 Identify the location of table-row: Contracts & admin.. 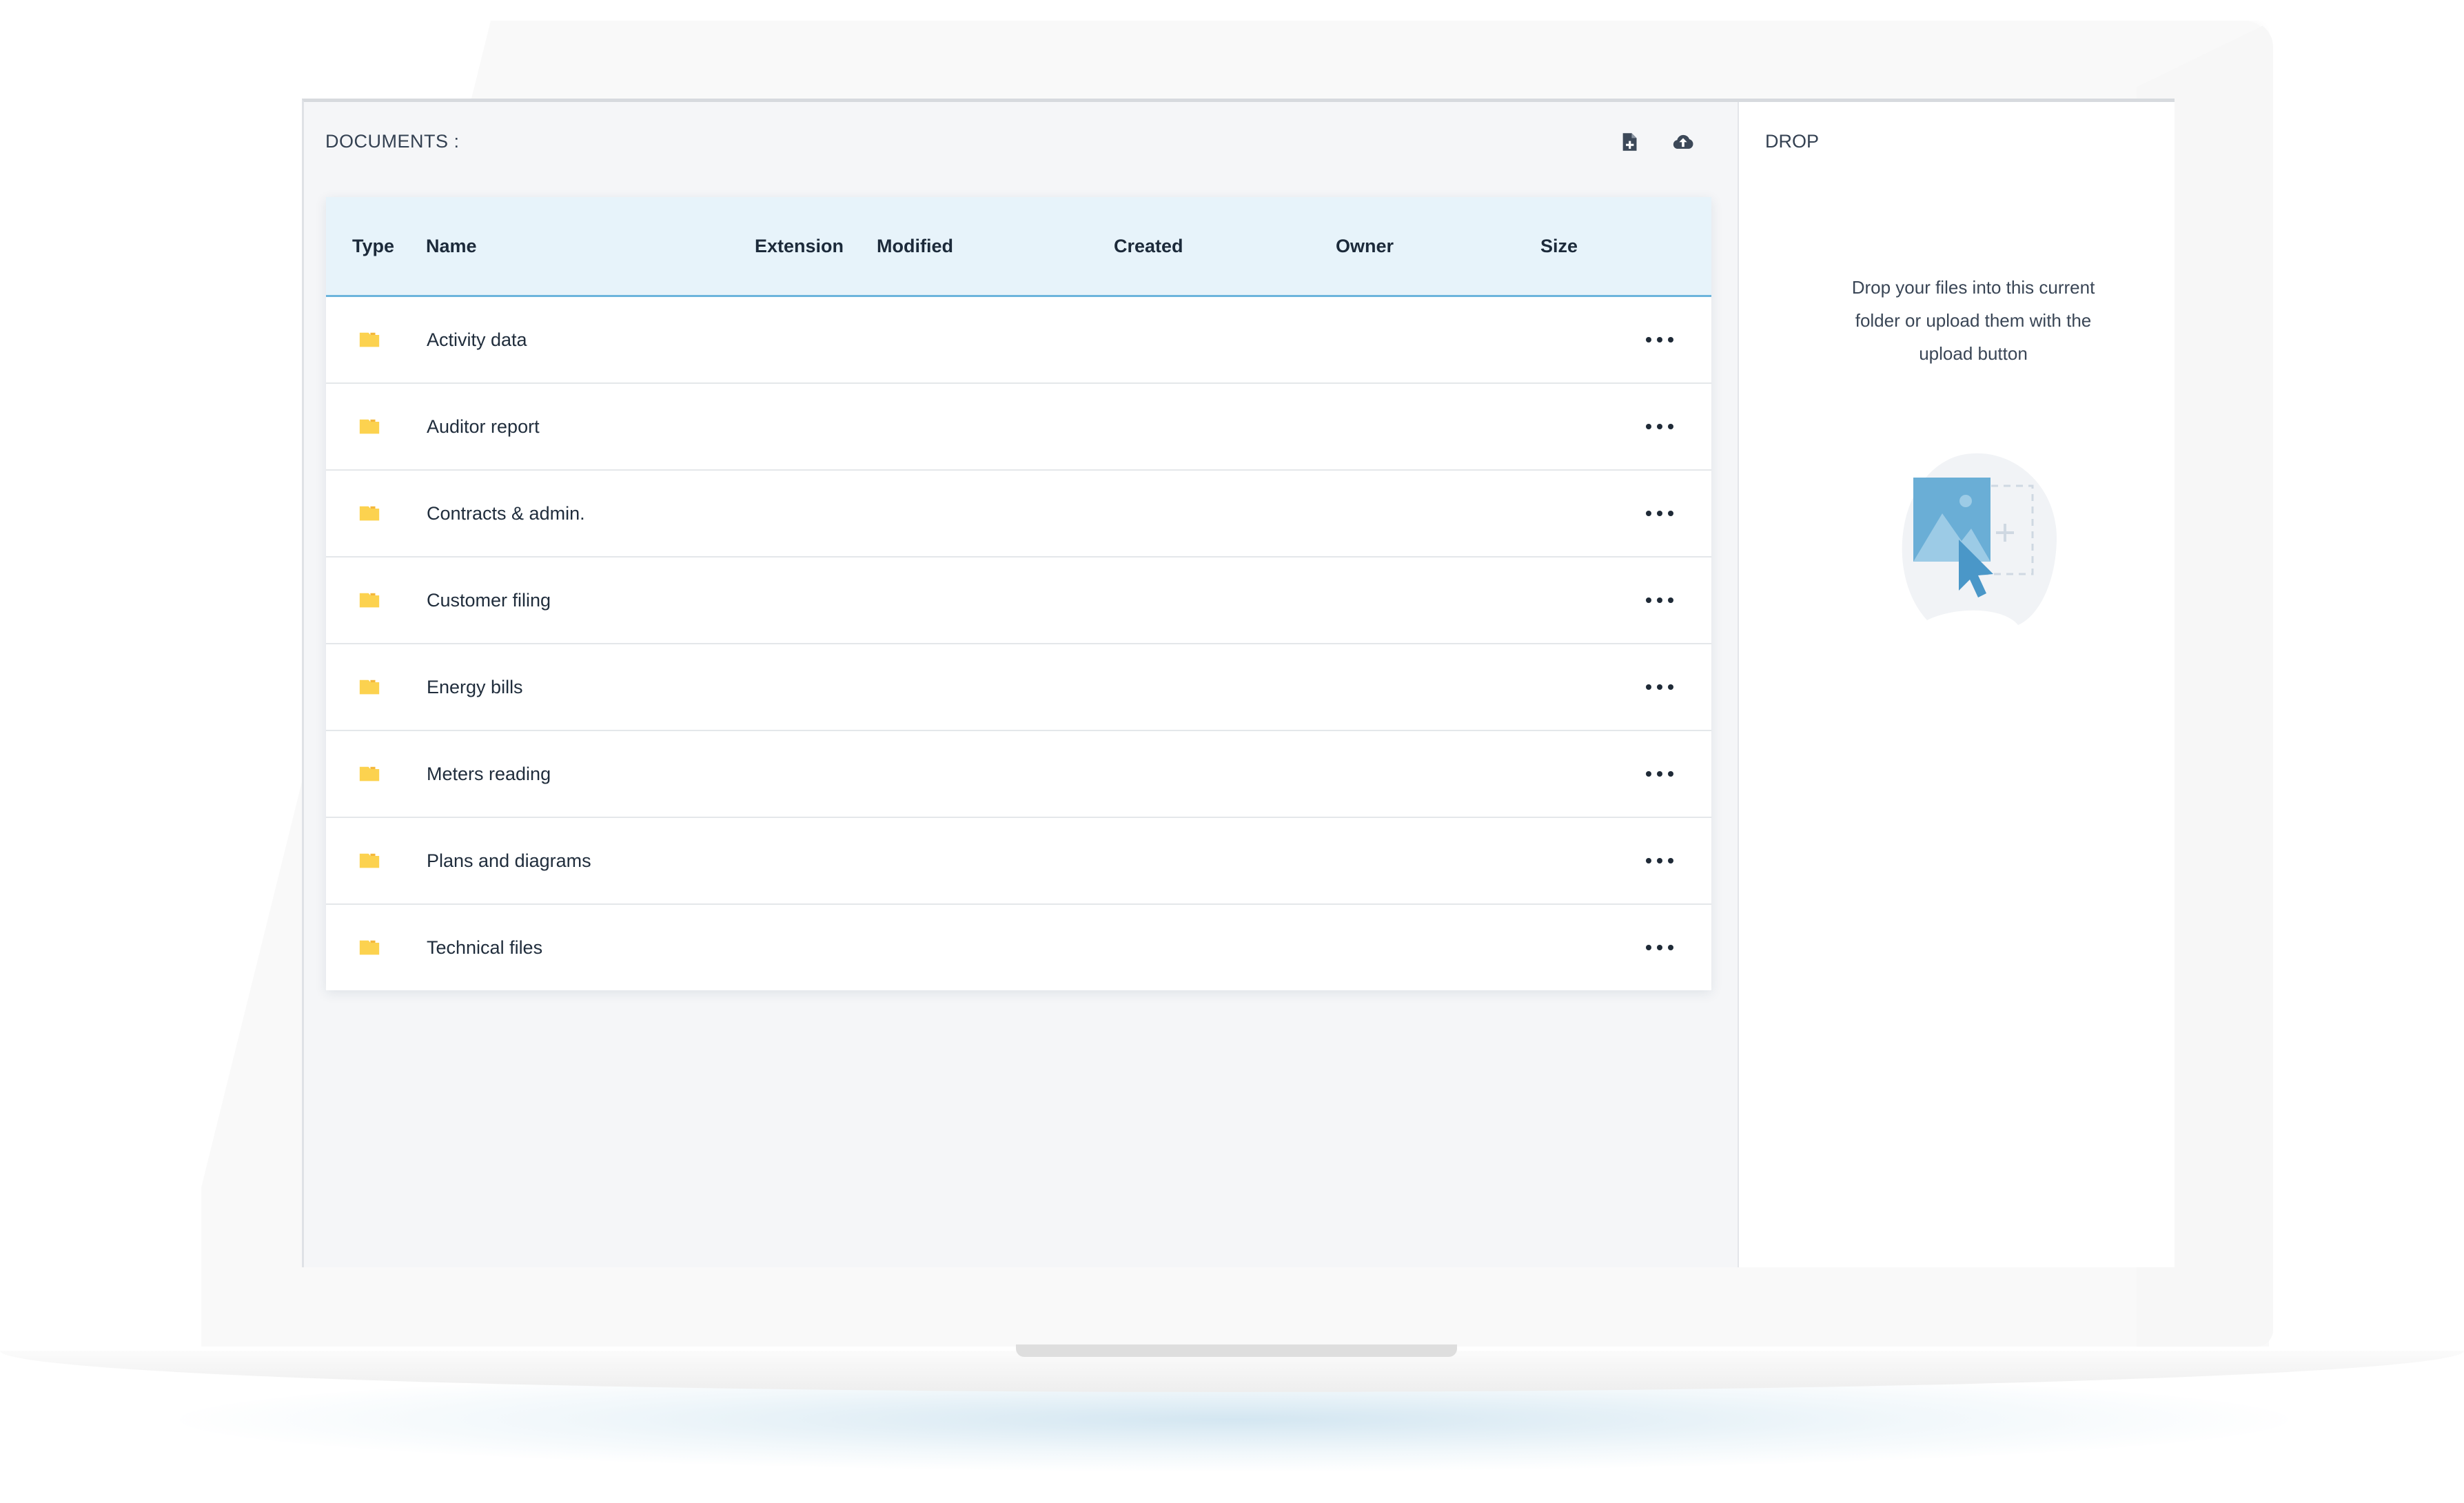
(1018, 514).